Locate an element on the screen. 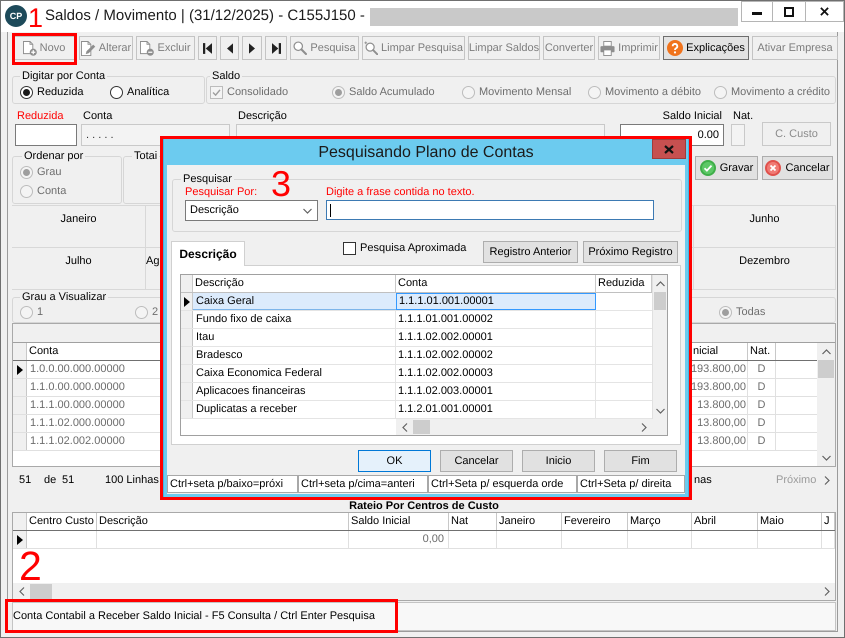 The height and width of the screenshot is (638, 845). column-header: Março is located at coordinates (660, 521).